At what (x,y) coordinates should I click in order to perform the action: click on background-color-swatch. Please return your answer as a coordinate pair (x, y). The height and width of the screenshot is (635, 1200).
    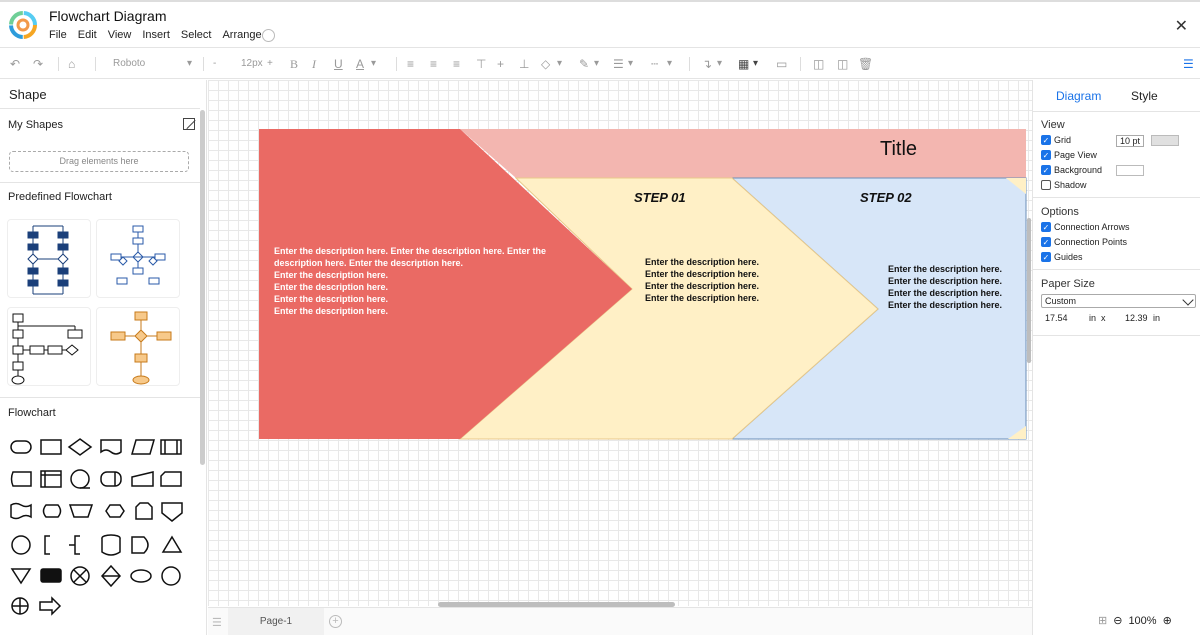
    Looking at the image, I should click on (1130, 170).